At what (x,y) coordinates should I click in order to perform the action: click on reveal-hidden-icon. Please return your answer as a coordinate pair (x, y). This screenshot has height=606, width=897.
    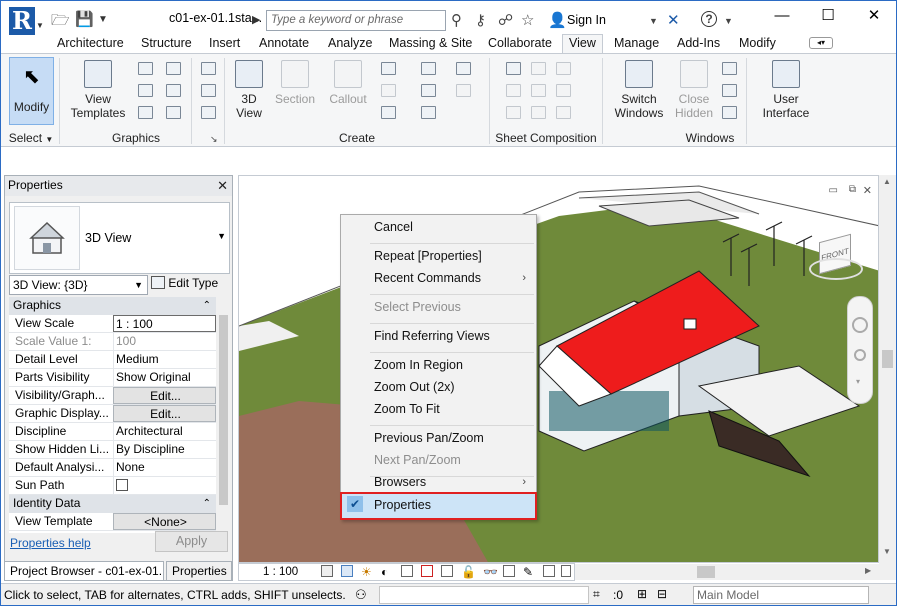
    Looking at the image, I should click on (509, 571).